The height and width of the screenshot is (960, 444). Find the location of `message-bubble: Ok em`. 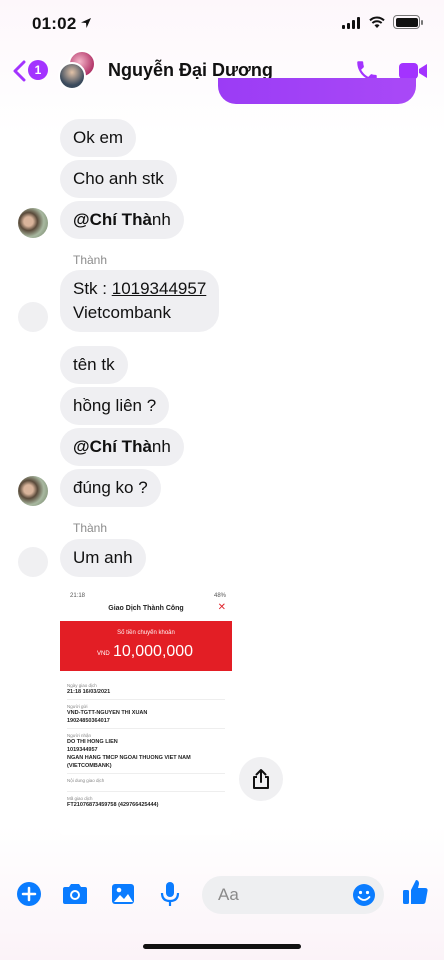

message-bubble: Ok em is located at coordinates (98, 138).